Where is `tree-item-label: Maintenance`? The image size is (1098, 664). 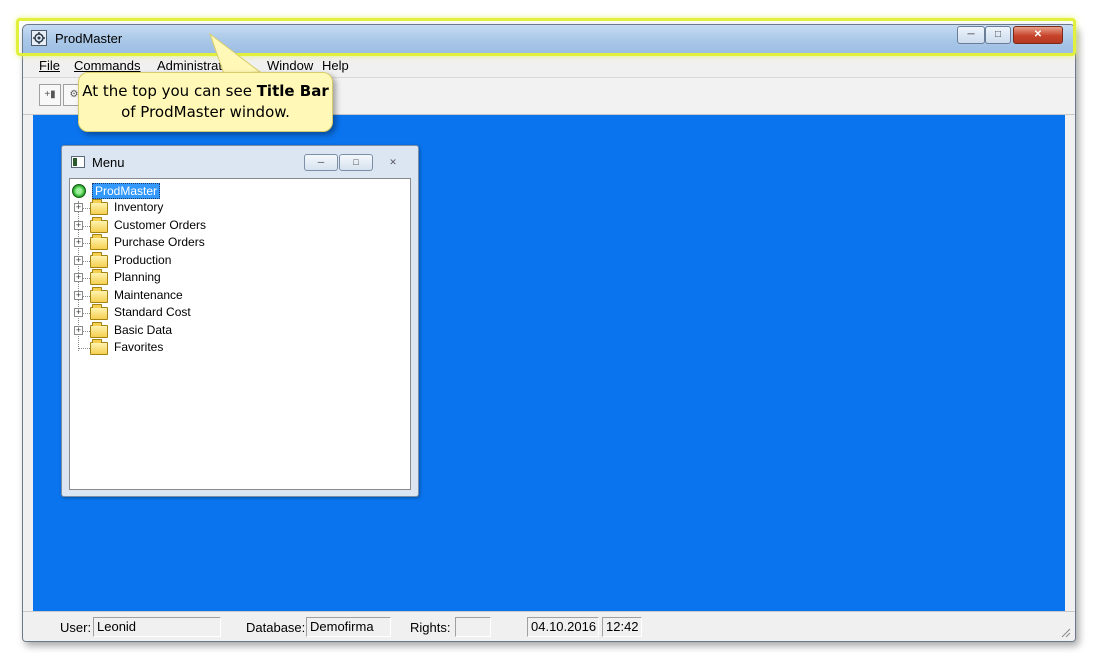 tree-item-label: Maintenance is located at coordinates (148, 294).